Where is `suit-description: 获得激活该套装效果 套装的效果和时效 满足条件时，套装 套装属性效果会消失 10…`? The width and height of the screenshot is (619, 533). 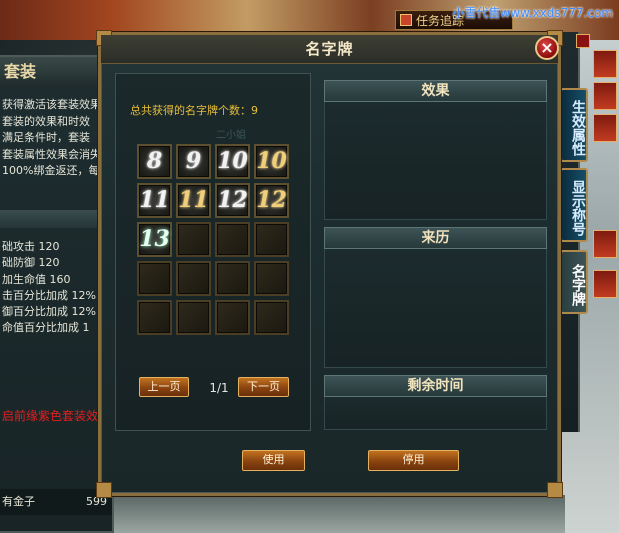
suit-description: 获得激活该套装效果 套装的效果和时效 满足条件时，套装 套装属性效果会消失 10… is located at coordinates (57, 138).